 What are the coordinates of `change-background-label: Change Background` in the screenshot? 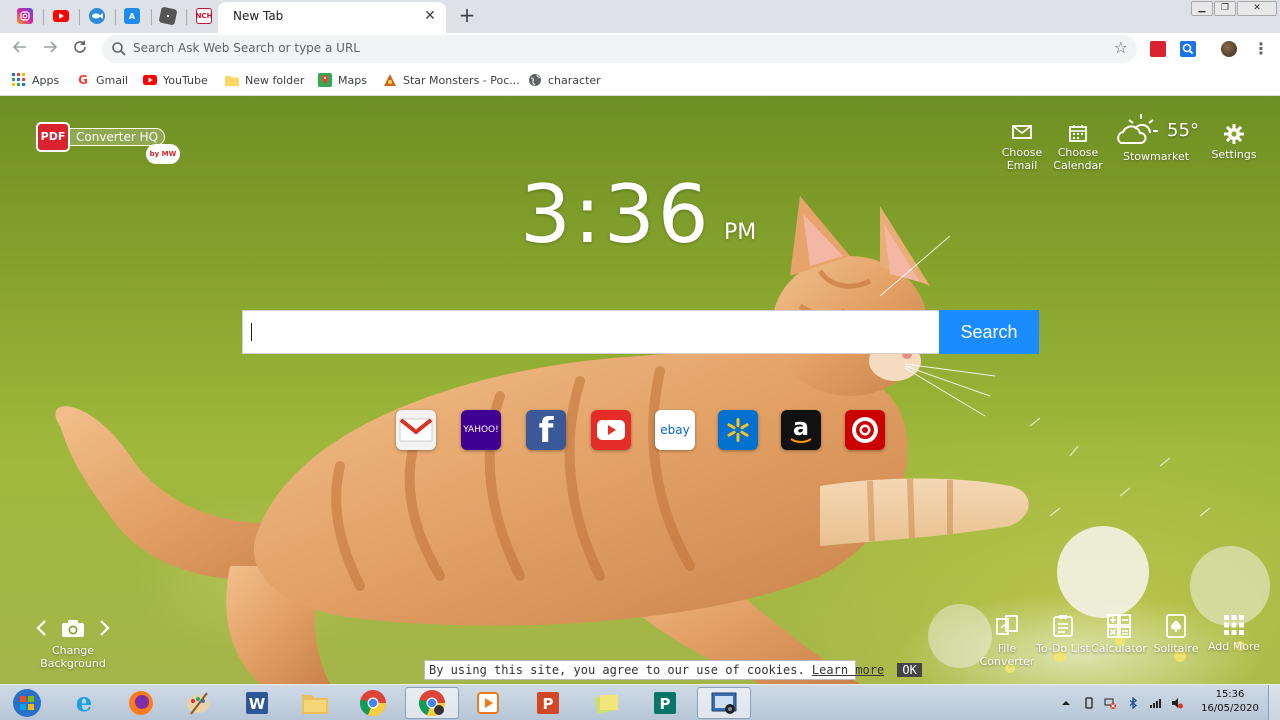 It's located at (73, 657).